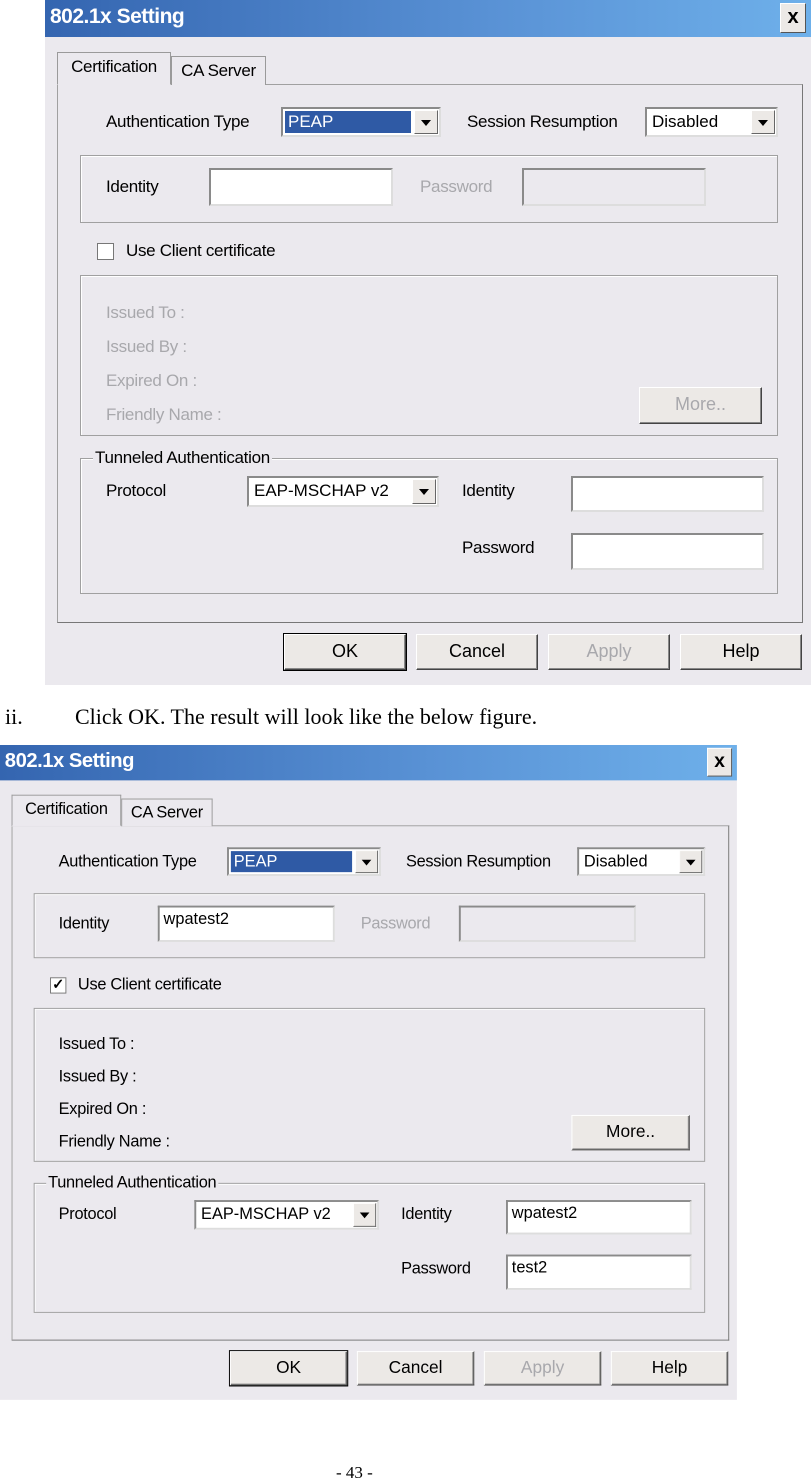 The height and width of the screenshot is (1483, 811). I want to click on use-client-cert-checkbox: ✓, so click(58, 985).